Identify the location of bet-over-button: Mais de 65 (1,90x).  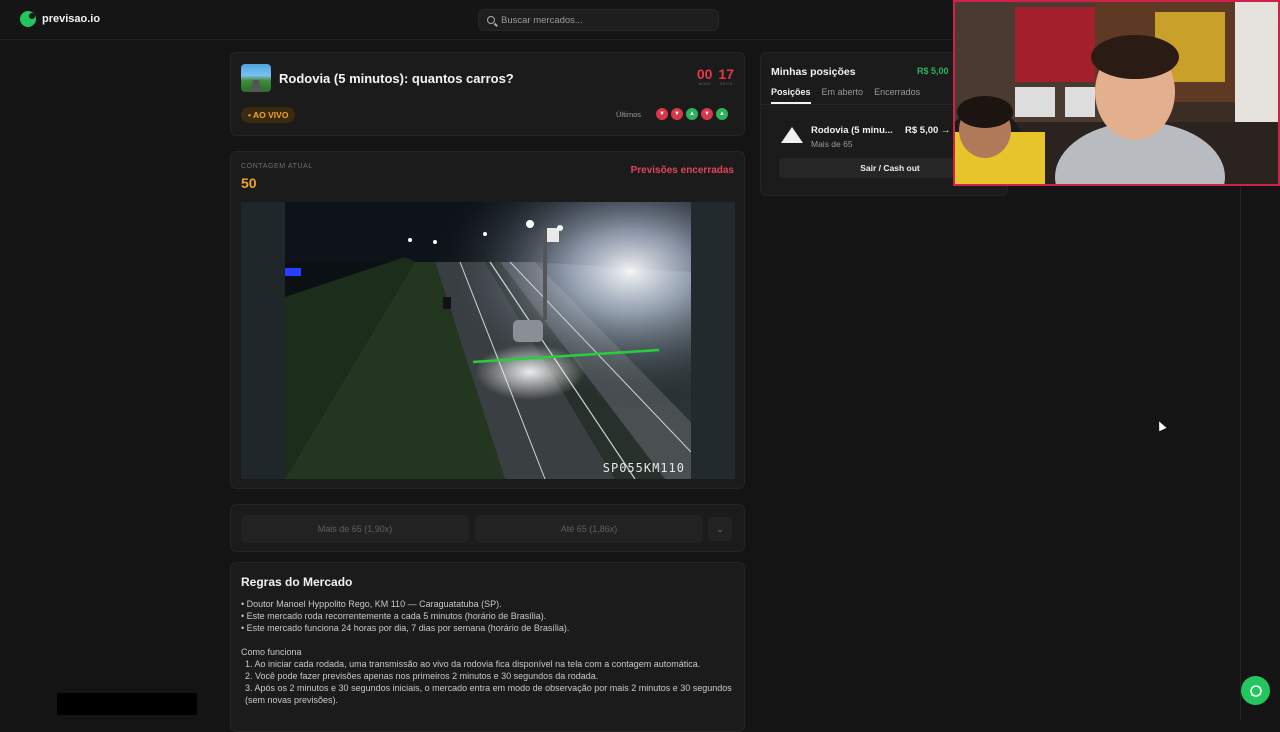
(355, 529).